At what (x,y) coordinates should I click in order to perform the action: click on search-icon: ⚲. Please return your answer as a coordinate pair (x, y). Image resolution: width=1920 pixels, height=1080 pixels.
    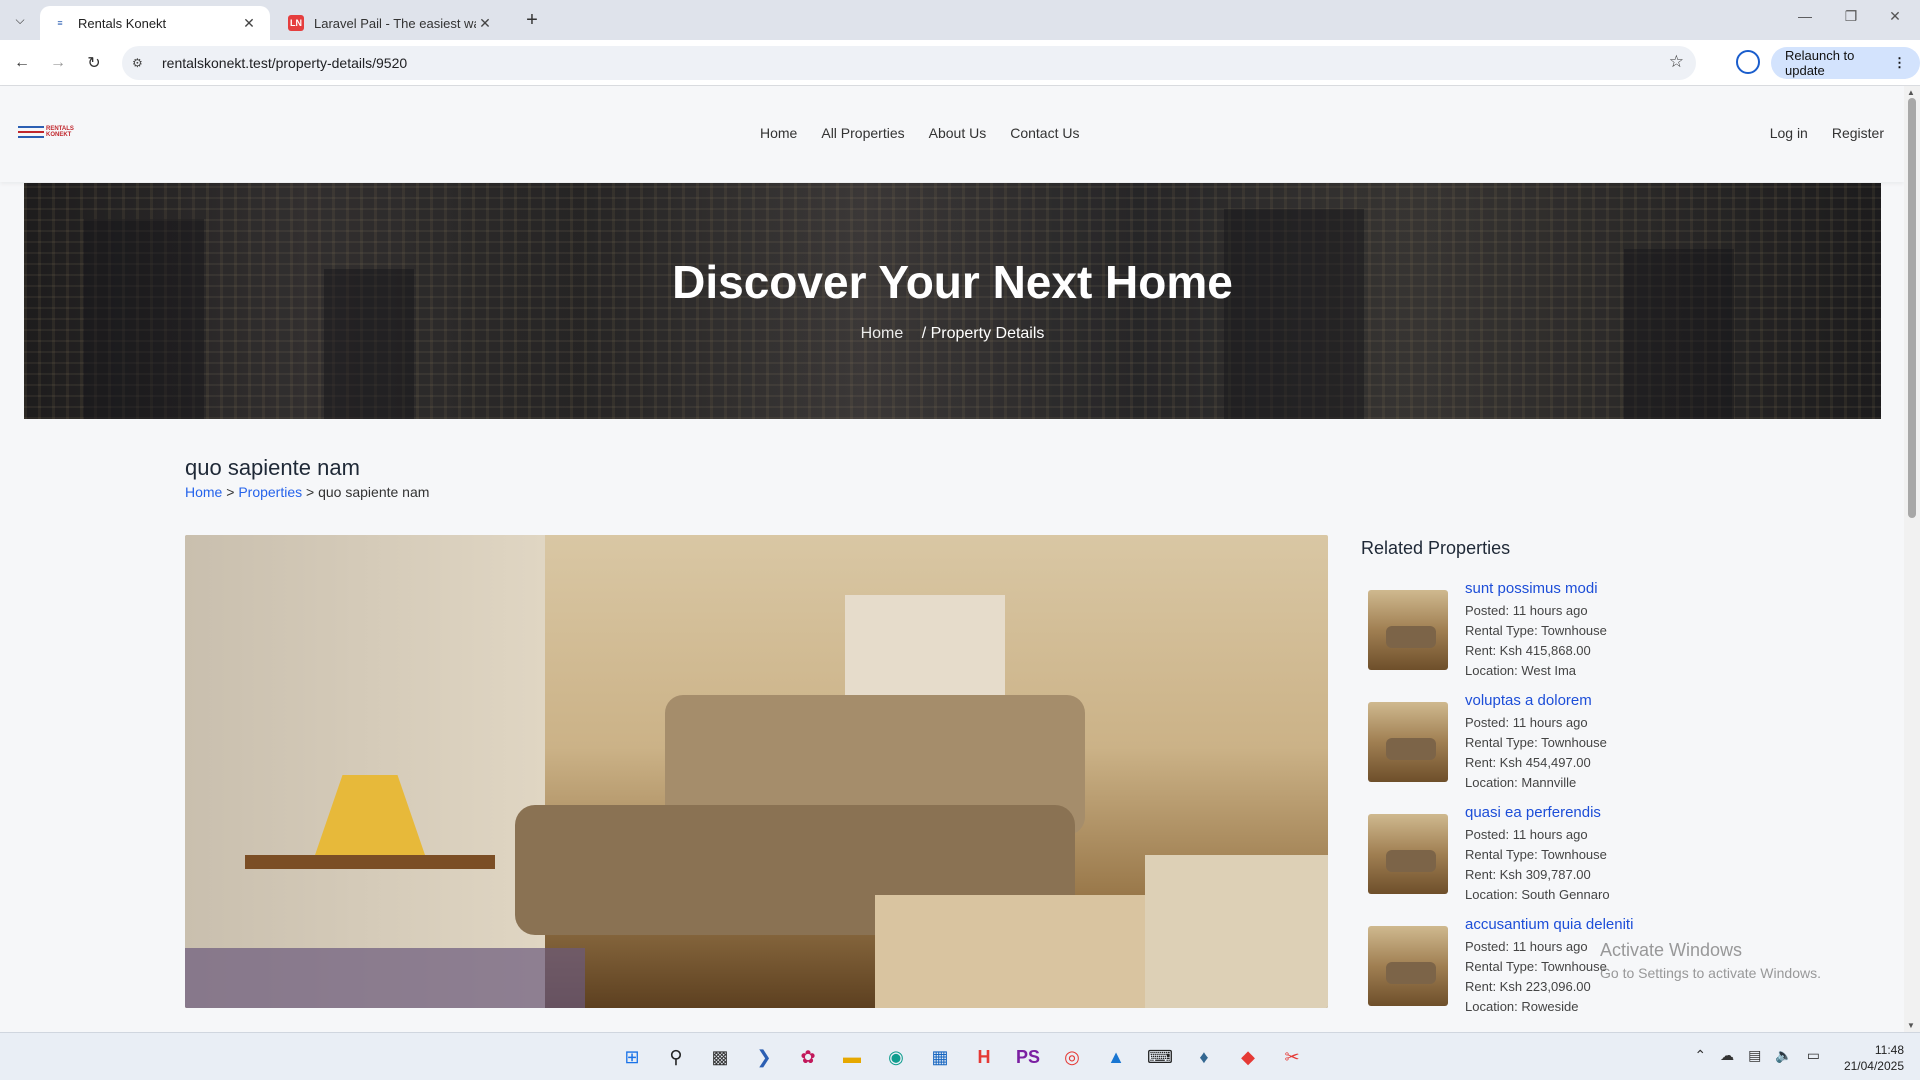
    Looking at the image, I should click on (676, 1057).